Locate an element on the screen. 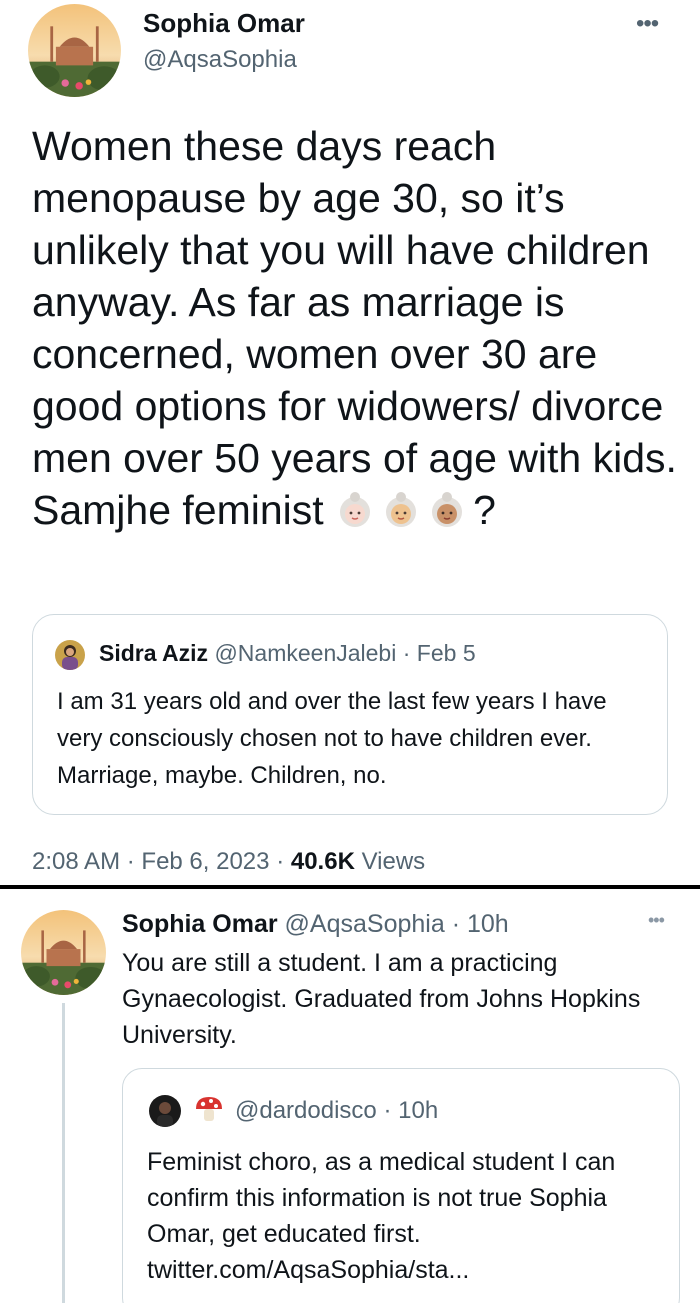  quoted-header: @dardodisco · 10h is located at coordinates (336, 1111).